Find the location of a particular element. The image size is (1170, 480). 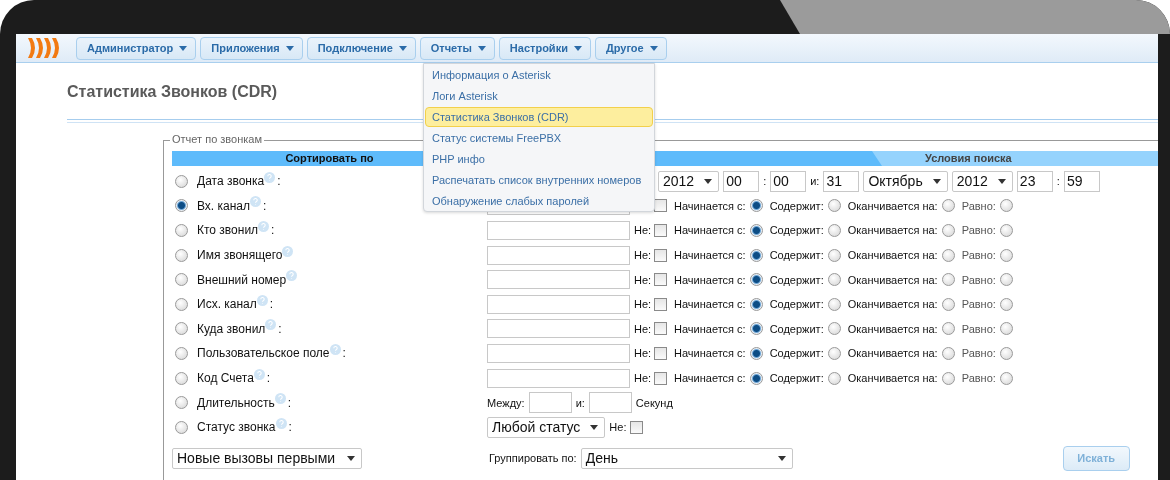

fieldset-legend: Отчет по звонкам is located at coordinates (217, 139).